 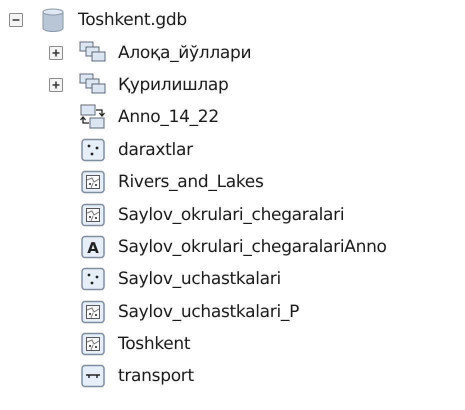 What do you see at coordinates (231, 214) in the screenshot?
I see `tree-item-label: Saylov_okrulari_chegaralari` at bounding box center [231, 214].